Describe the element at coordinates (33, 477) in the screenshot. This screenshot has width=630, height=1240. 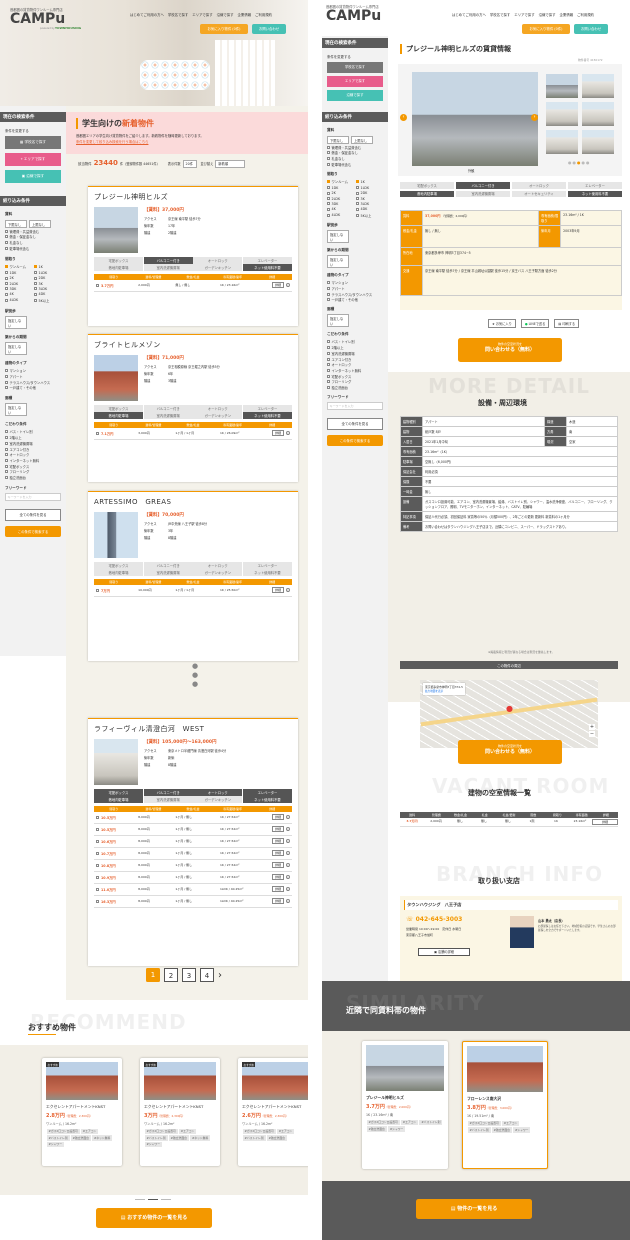
I see `feature-checkbox: 独立洗面台` at that location.